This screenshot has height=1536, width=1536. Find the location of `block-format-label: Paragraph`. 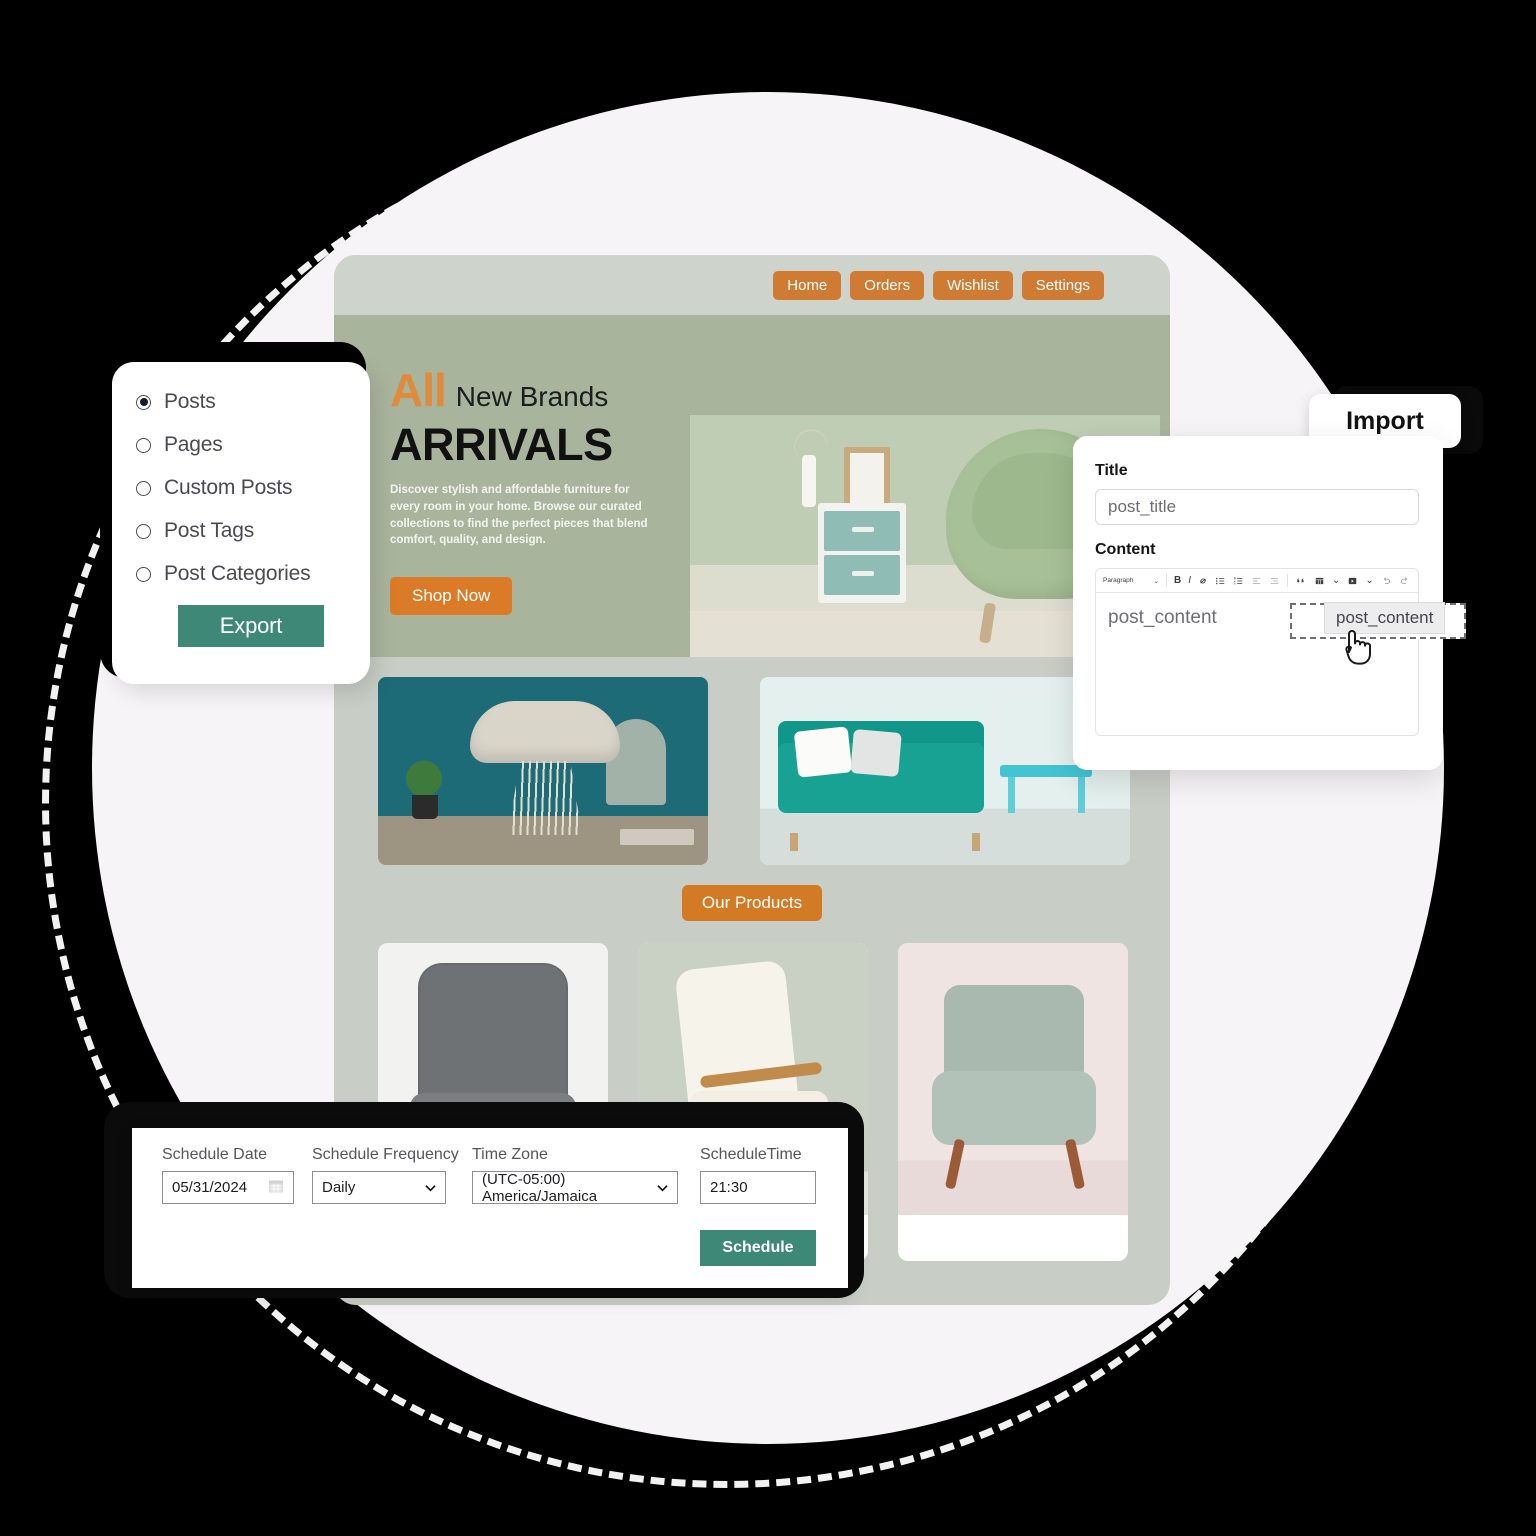

block-format-label: Paragraph is located at coordinates (1118, 580).